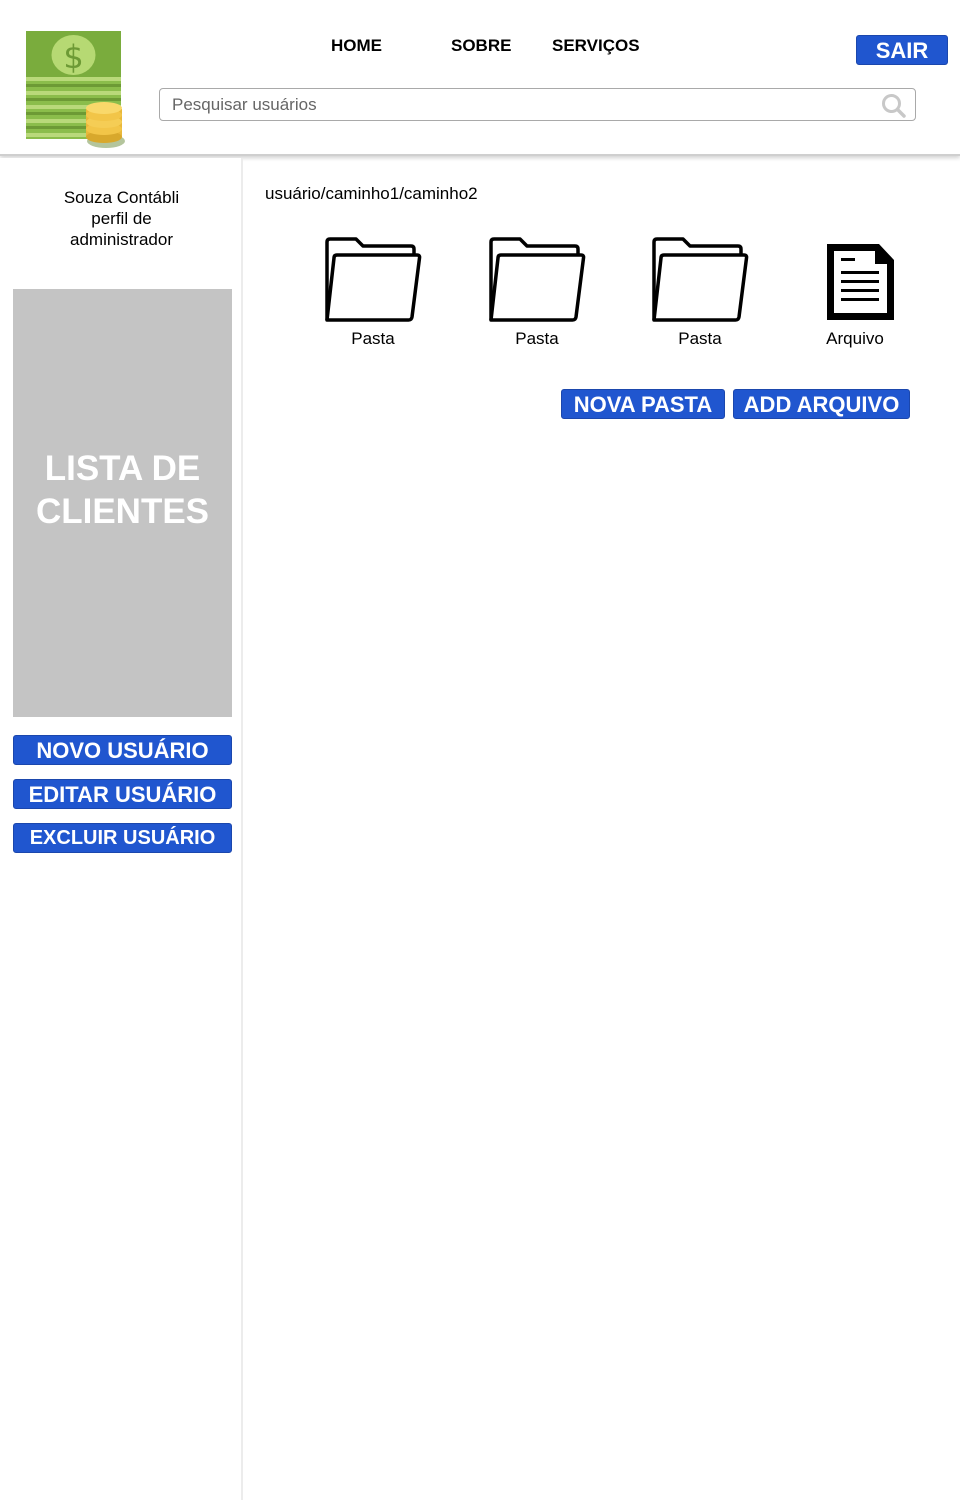 This screenshot has width=960, height=1500. I want to click on new-user-button: NOVO USUÁRIO, so click(122, 750).